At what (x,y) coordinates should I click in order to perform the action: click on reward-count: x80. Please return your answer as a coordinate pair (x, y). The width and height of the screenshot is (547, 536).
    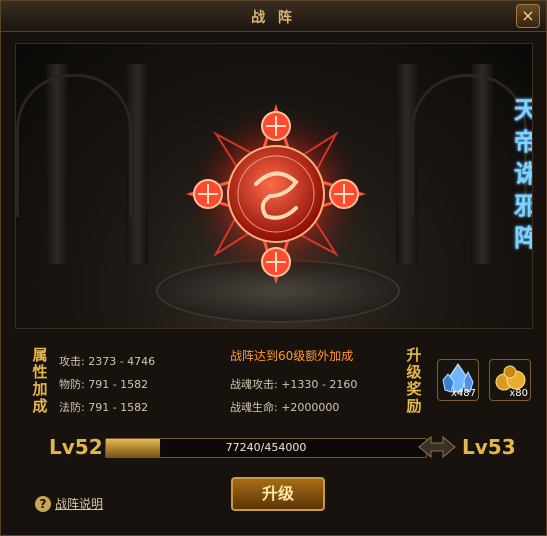
    Looking at the image, I should click on (518, 393).